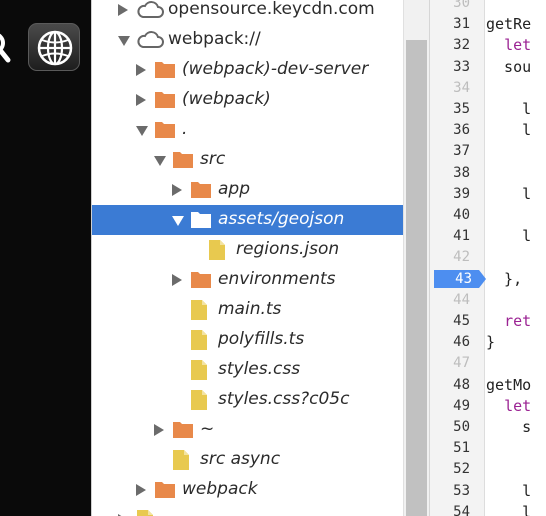 This screenshot has height=516, width=546. Describe the element at coordinates (247, 130) in the screenshot. I see `tree-row: .` at that location.